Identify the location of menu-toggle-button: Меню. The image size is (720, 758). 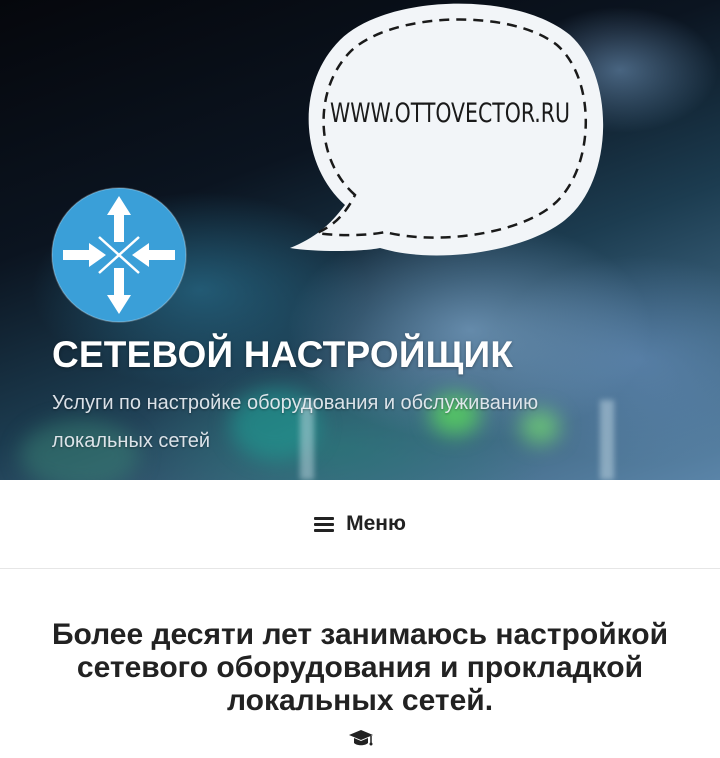
(360, 524).